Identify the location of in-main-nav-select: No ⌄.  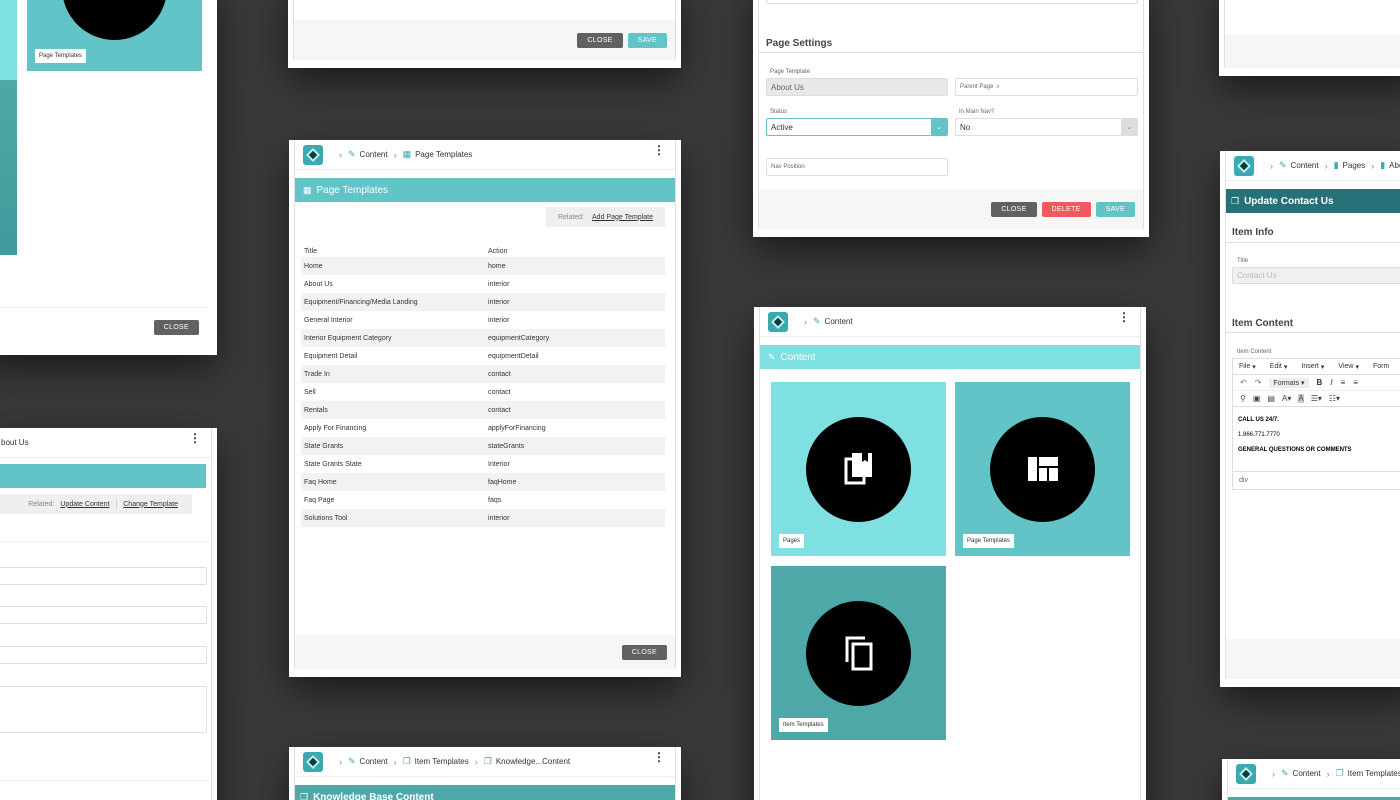
(1046, 127).